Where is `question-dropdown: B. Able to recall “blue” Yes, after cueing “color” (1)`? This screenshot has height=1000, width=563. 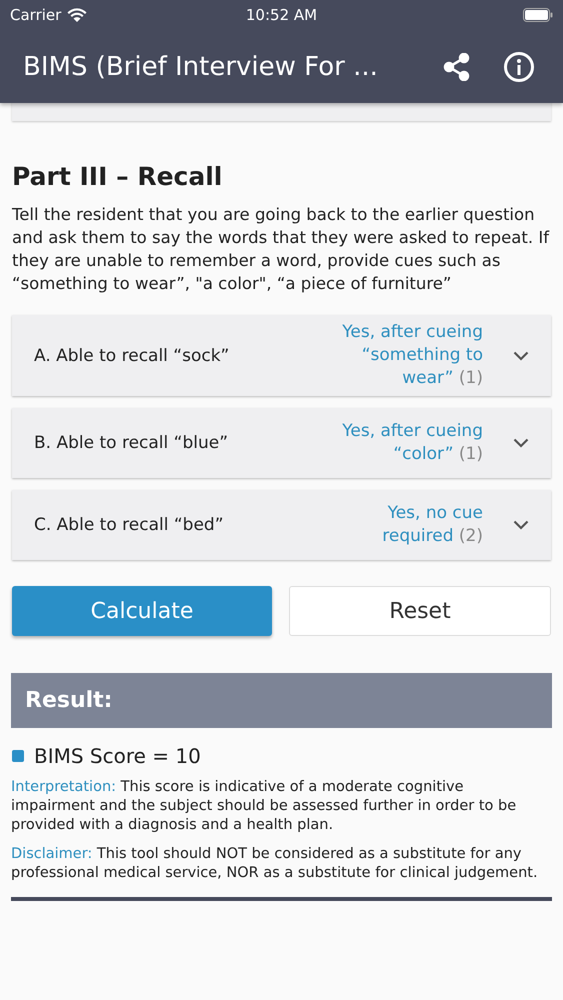
question-dropdown: B. Able to recall “blue” Yes, after cueing “color” (1) is located at coordinates (281, 443).